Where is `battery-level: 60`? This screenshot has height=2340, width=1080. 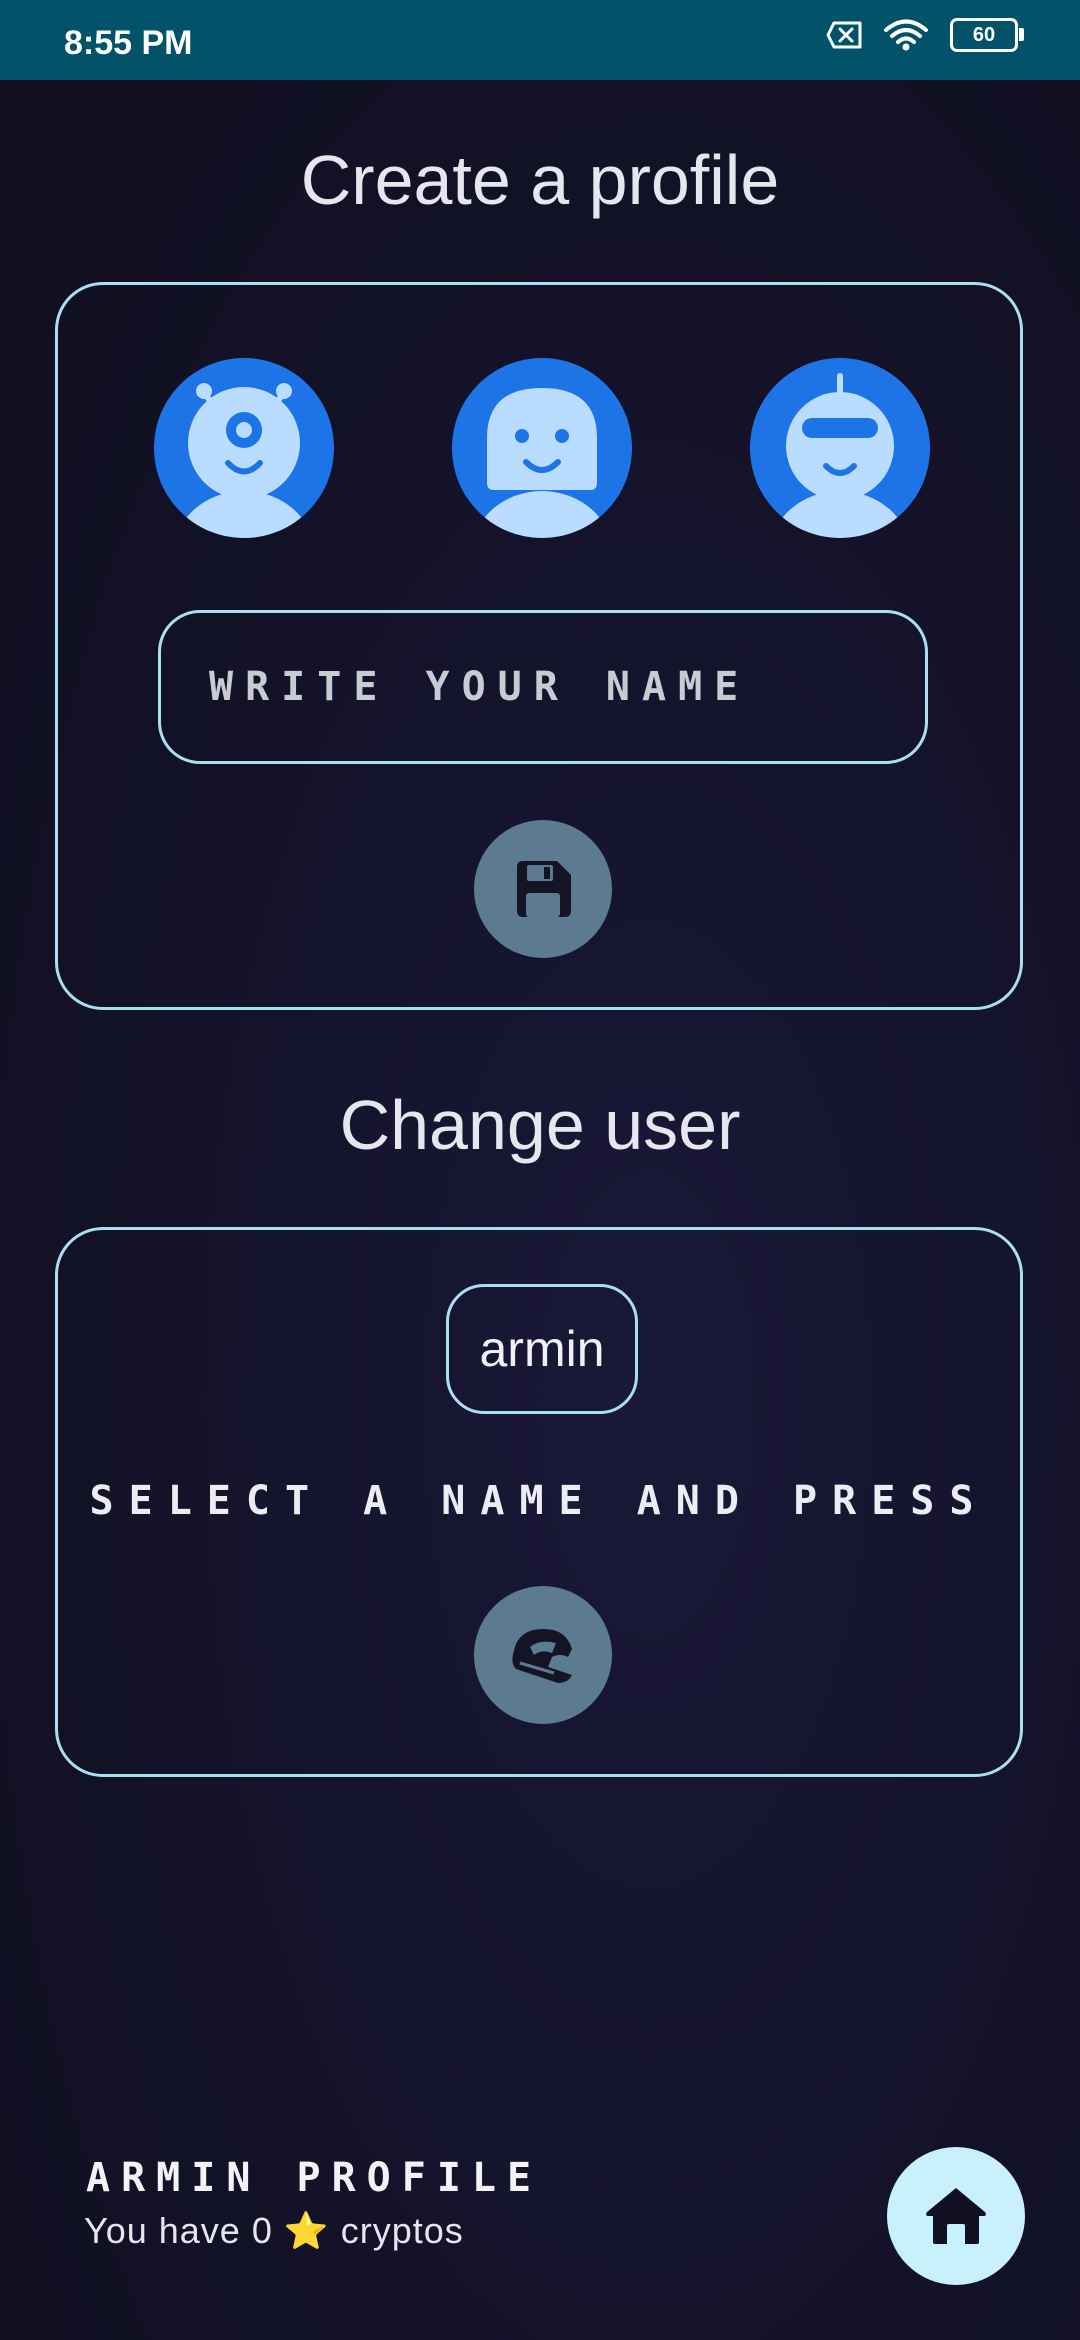 battery-level: 60 is located at coordinates (984, 34).